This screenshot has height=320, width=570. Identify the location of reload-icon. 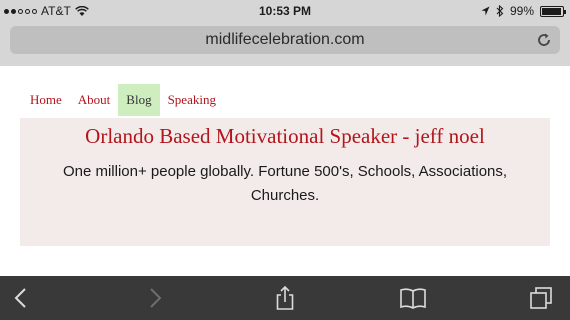
(544, 40).